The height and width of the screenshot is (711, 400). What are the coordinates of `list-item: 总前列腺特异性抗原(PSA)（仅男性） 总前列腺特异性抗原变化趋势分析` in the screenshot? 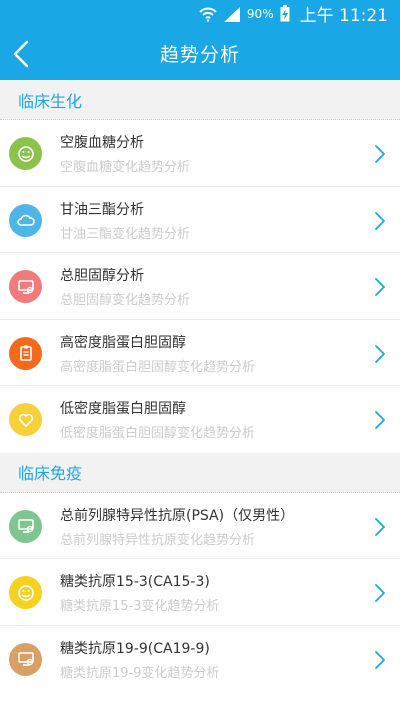 It's located at (200, 526).